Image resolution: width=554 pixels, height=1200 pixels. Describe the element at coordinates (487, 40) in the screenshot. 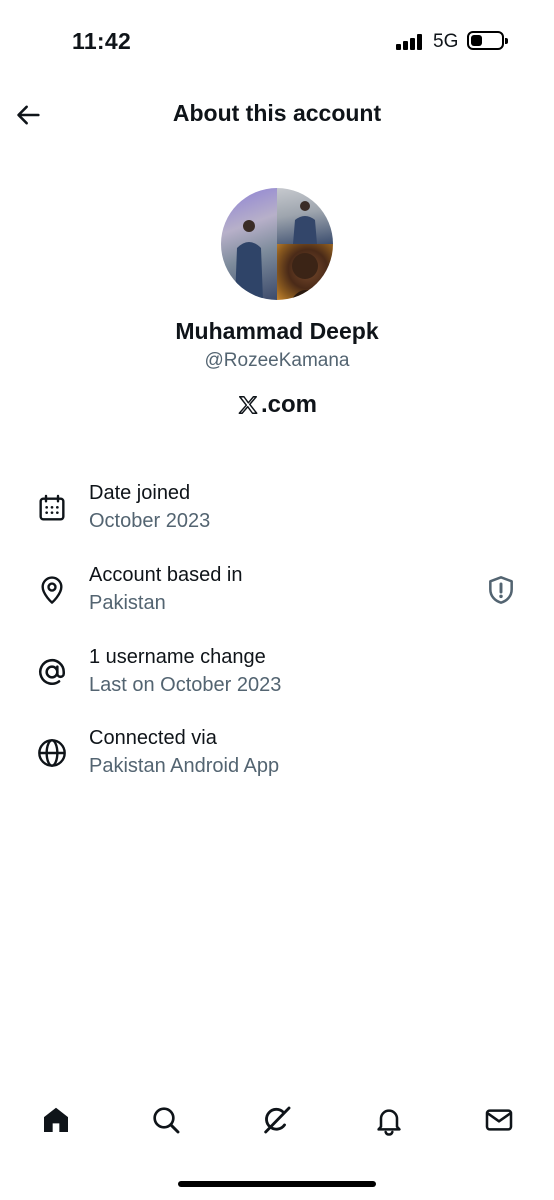

I see `battery-icon` at that location.